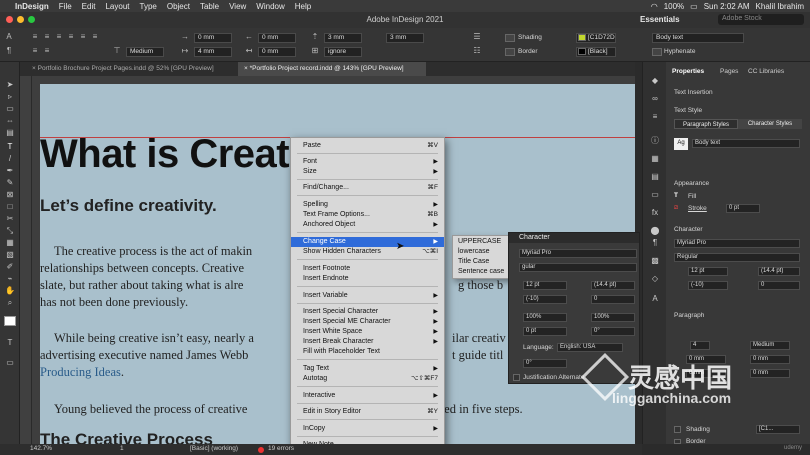  What do you see at coordinates (657, 52) in the screenshot?
I see `hyphenate-checkbox` at bounding box center [657, 52].